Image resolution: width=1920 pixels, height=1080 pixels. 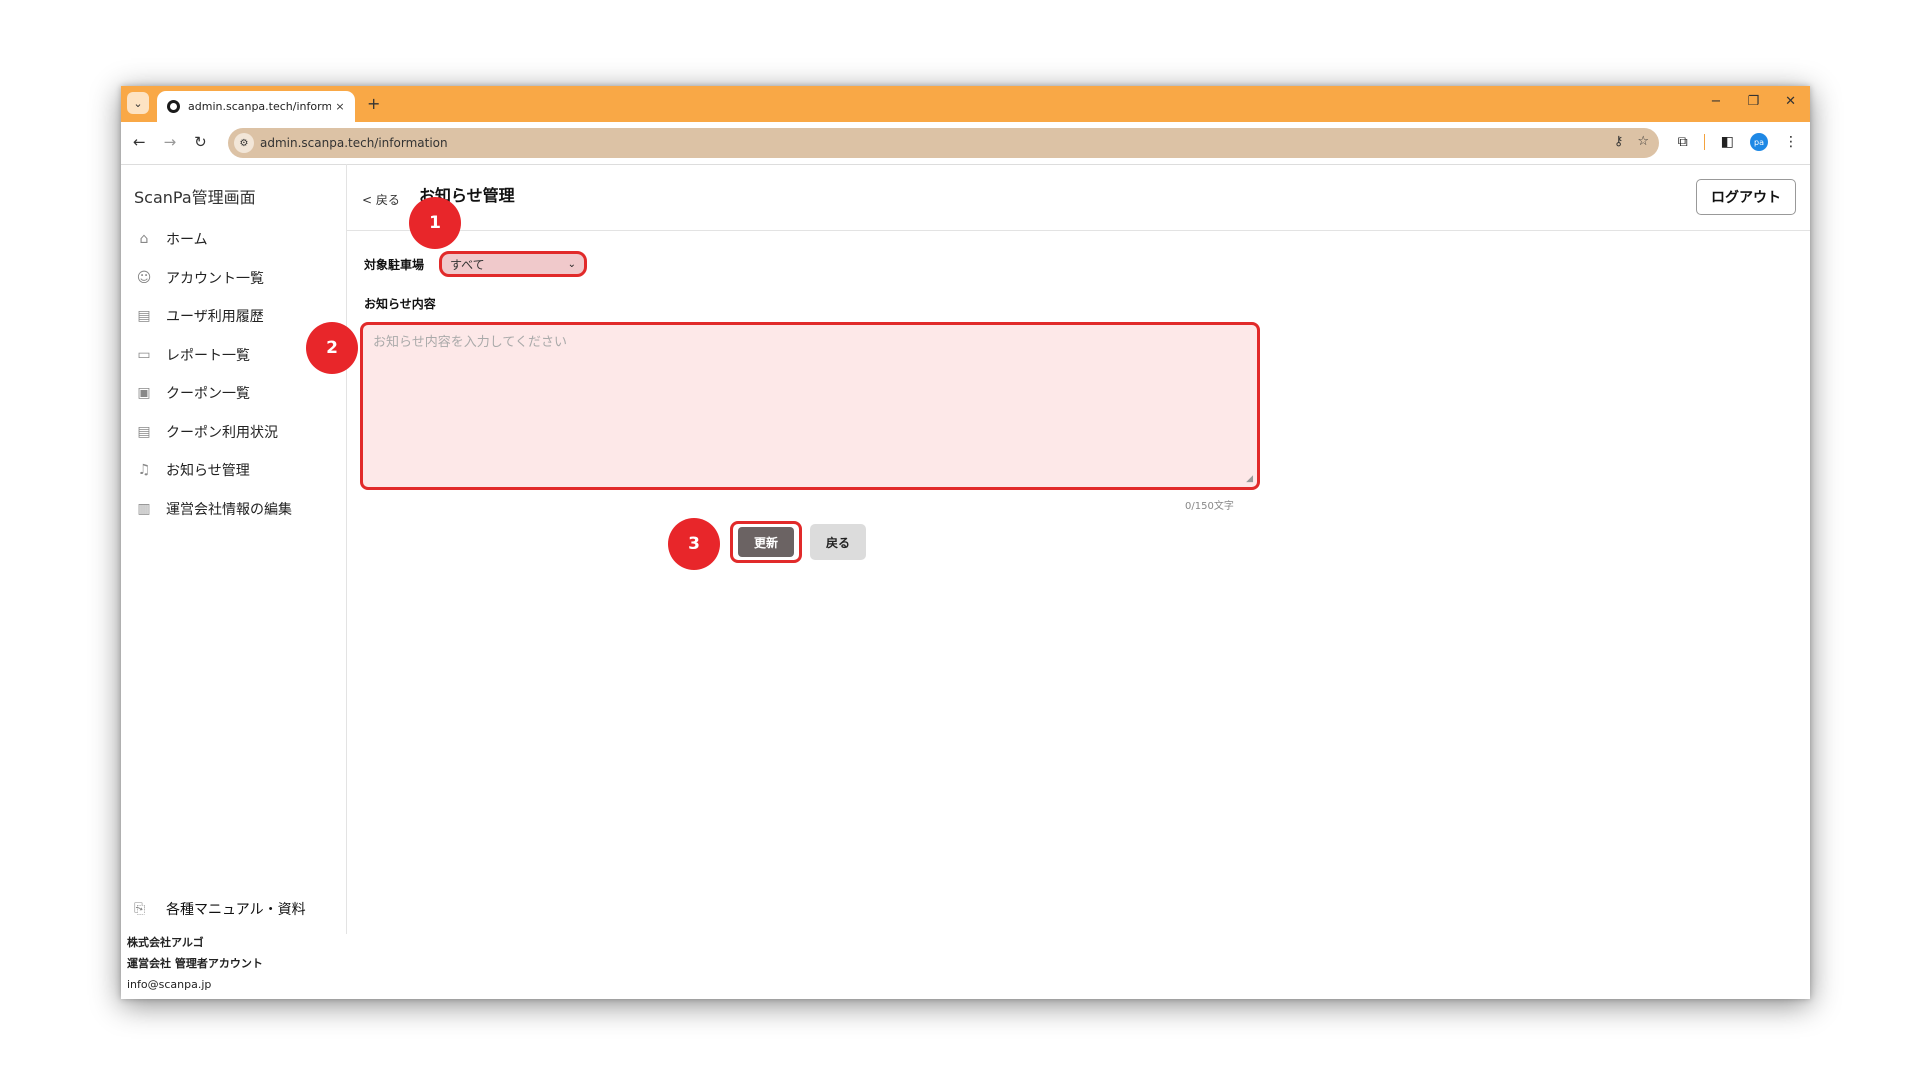 What do you see at coordinates (394, 265) in the screenshot?
I see `target-parking-label: 対象駐車場` at bounding box center [394, 265].